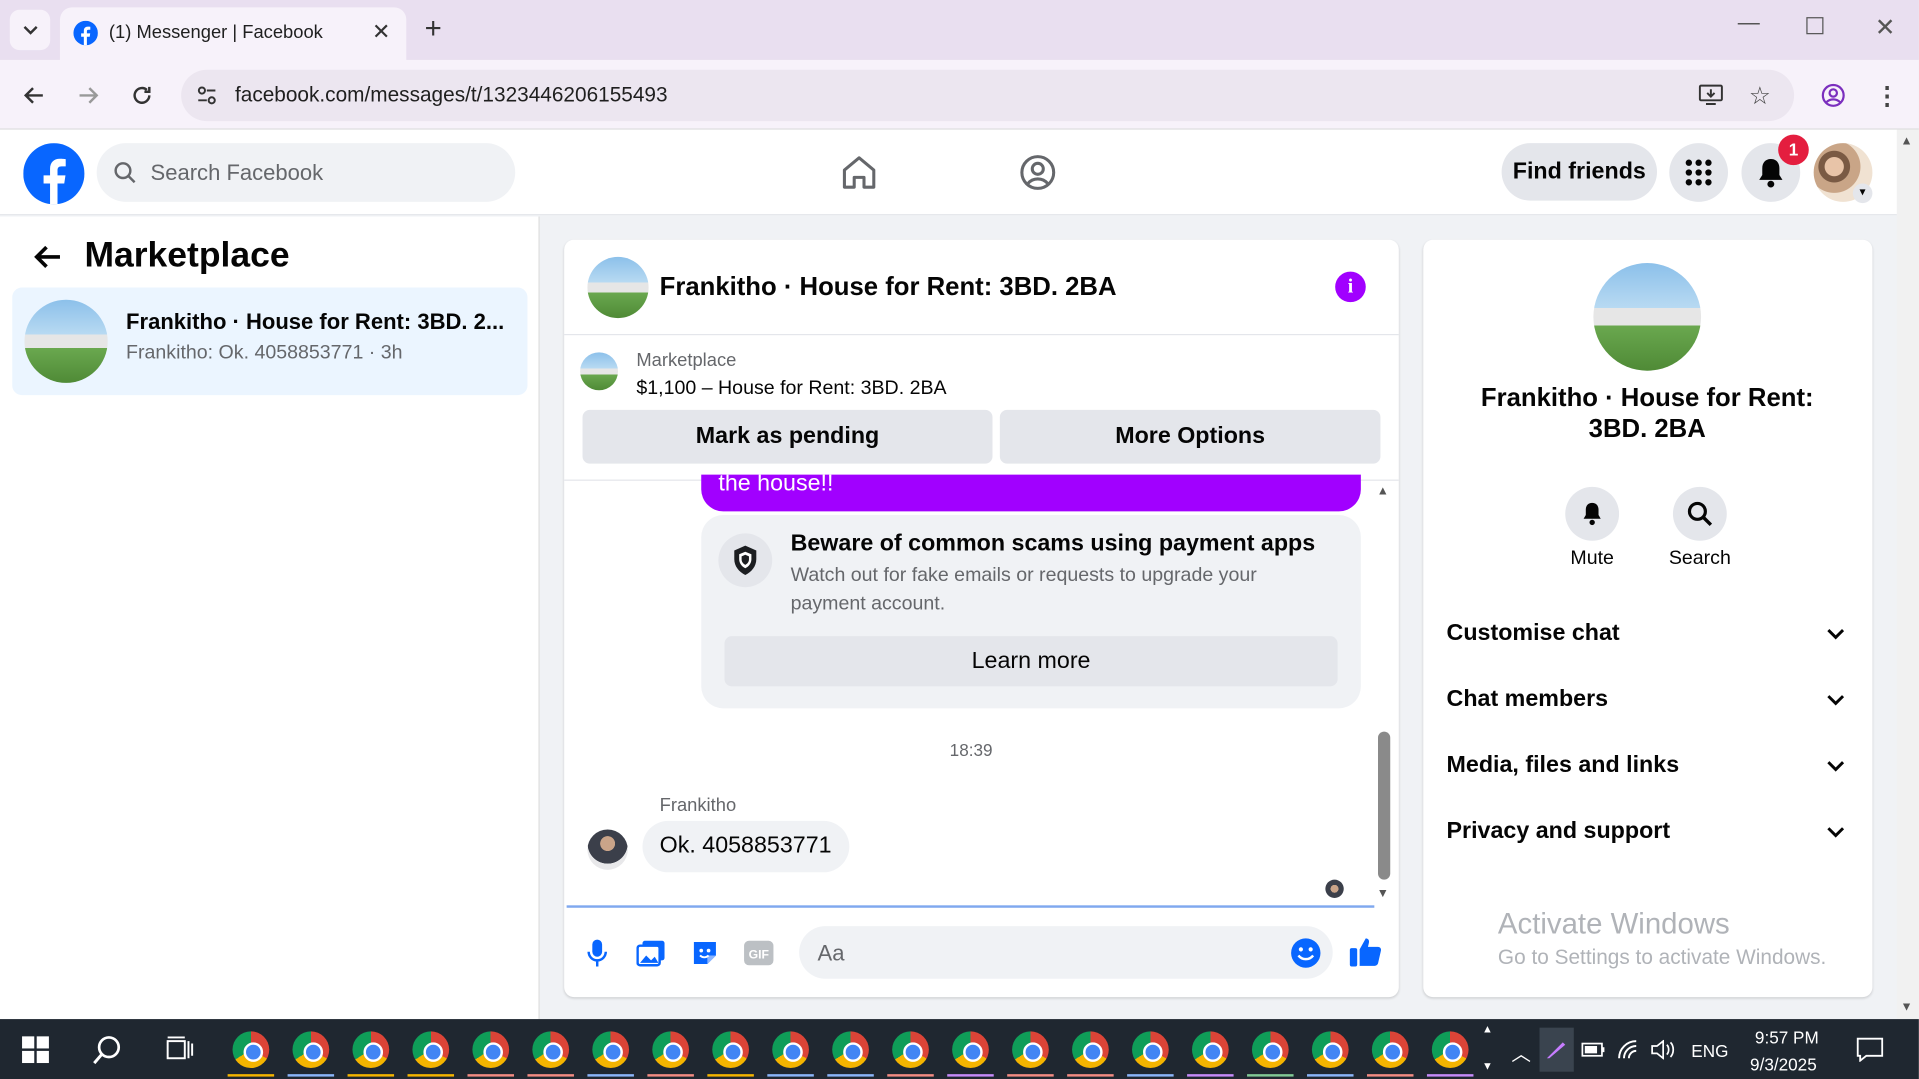  What do you see at coordinates (1533, 633) in the screenshot?
I see `customise-chat-section: Customise chat` at bounding box center [1533, 633].